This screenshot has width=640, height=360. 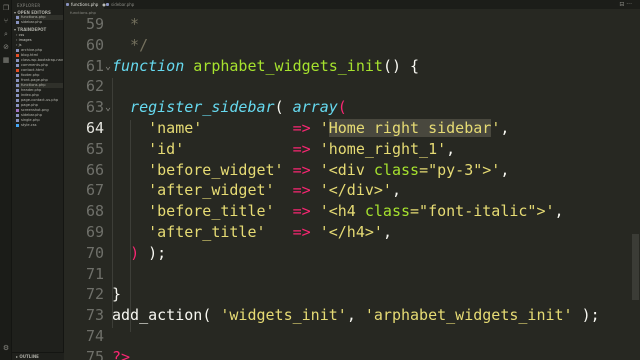 I want to click on line-number: 74, so click(x=94, y=336).